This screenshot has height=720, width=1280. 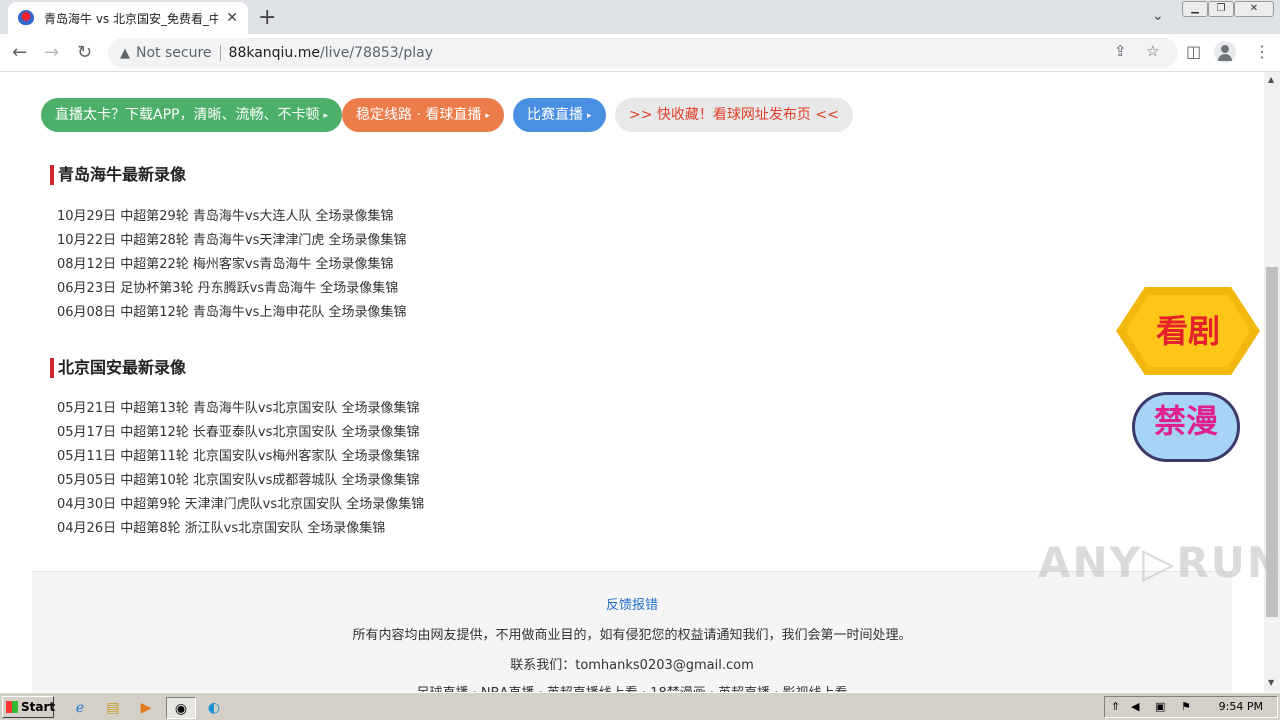 I want to click on scroll-up-arrow-icon: ▲, so click(x=1271, y=79).